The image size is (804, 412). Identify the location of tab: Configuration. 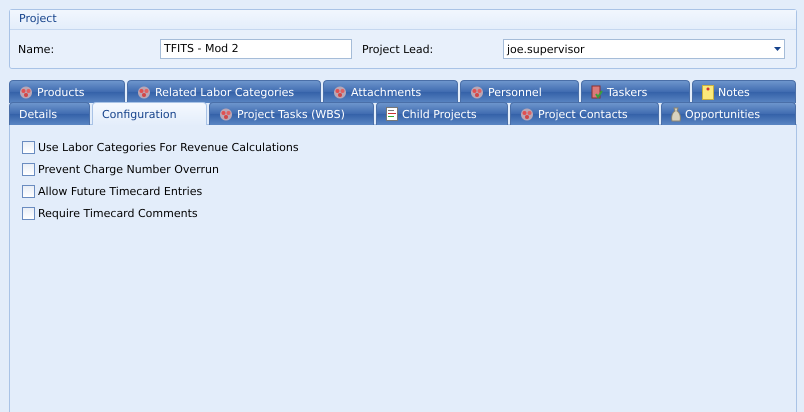
(149, 113).